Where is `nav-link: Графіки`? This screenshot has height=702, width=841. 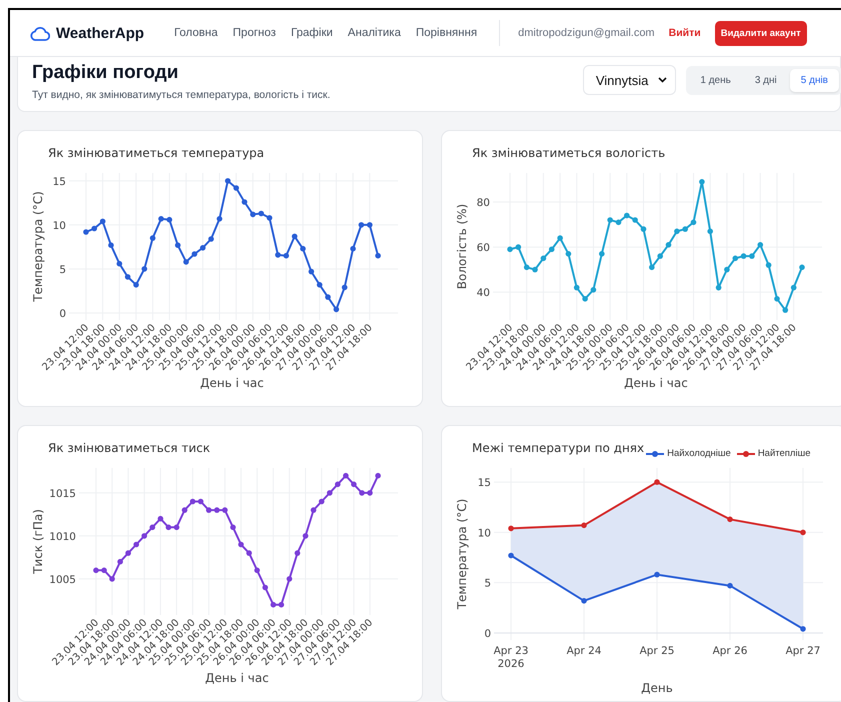
nav-link: Графіки is located at coordinates (311, 33).